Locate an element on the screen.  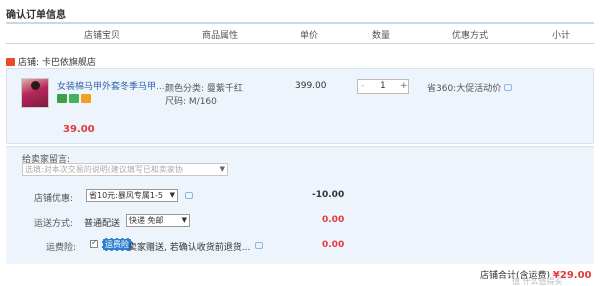
col-subtotal: 小计 is located at coordinates (561, 36).